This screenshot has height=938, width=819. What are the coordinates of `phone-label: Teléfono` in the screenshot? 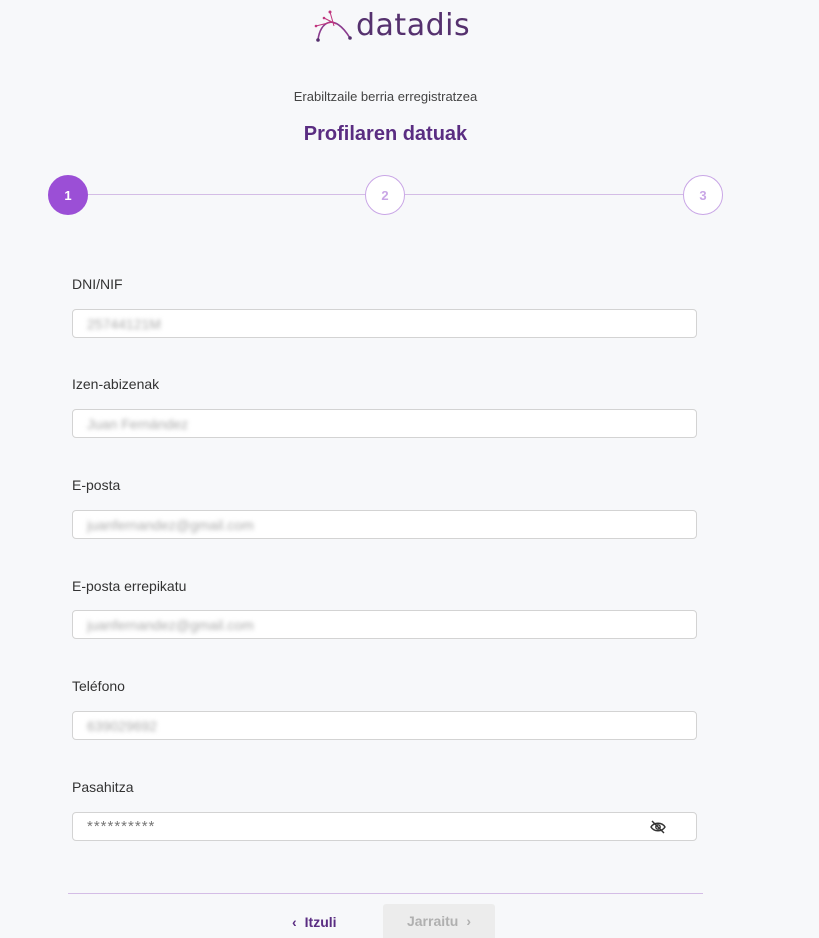 It's located at (98, 686).